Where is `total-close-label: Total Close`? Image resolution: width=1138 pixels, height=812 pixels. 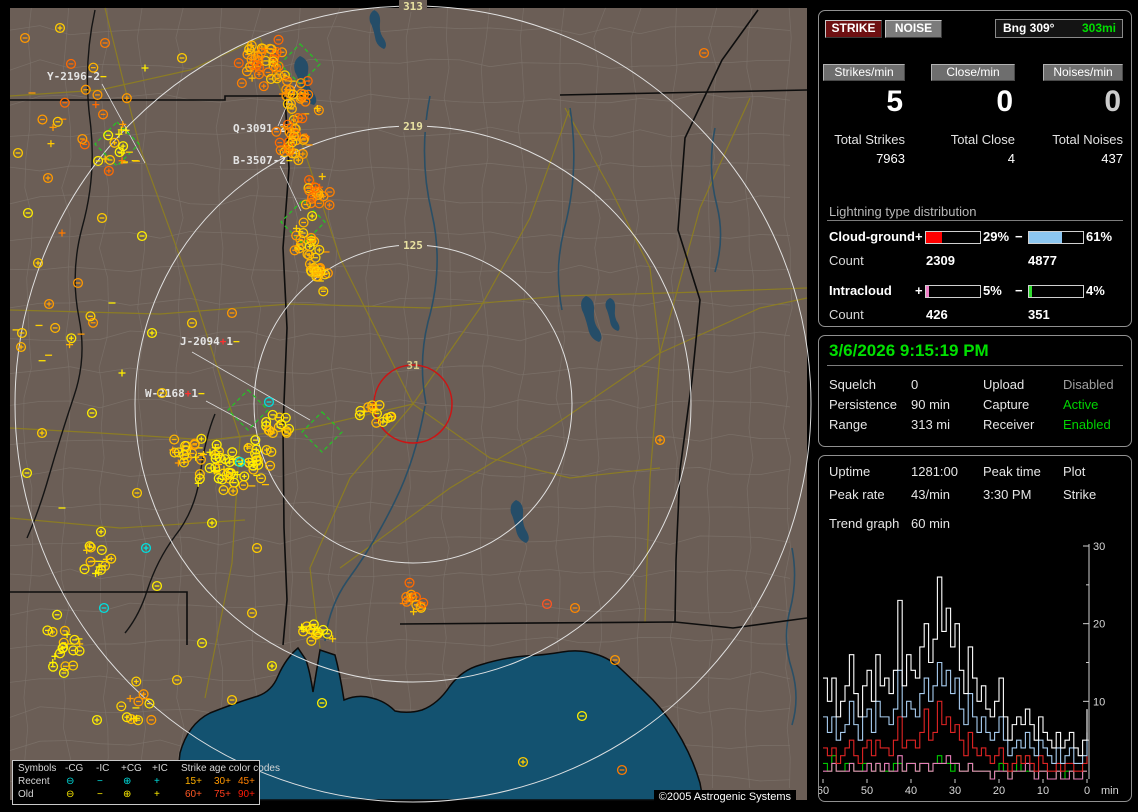
total-close-label: Total Close is located at coordinates (982, 139).